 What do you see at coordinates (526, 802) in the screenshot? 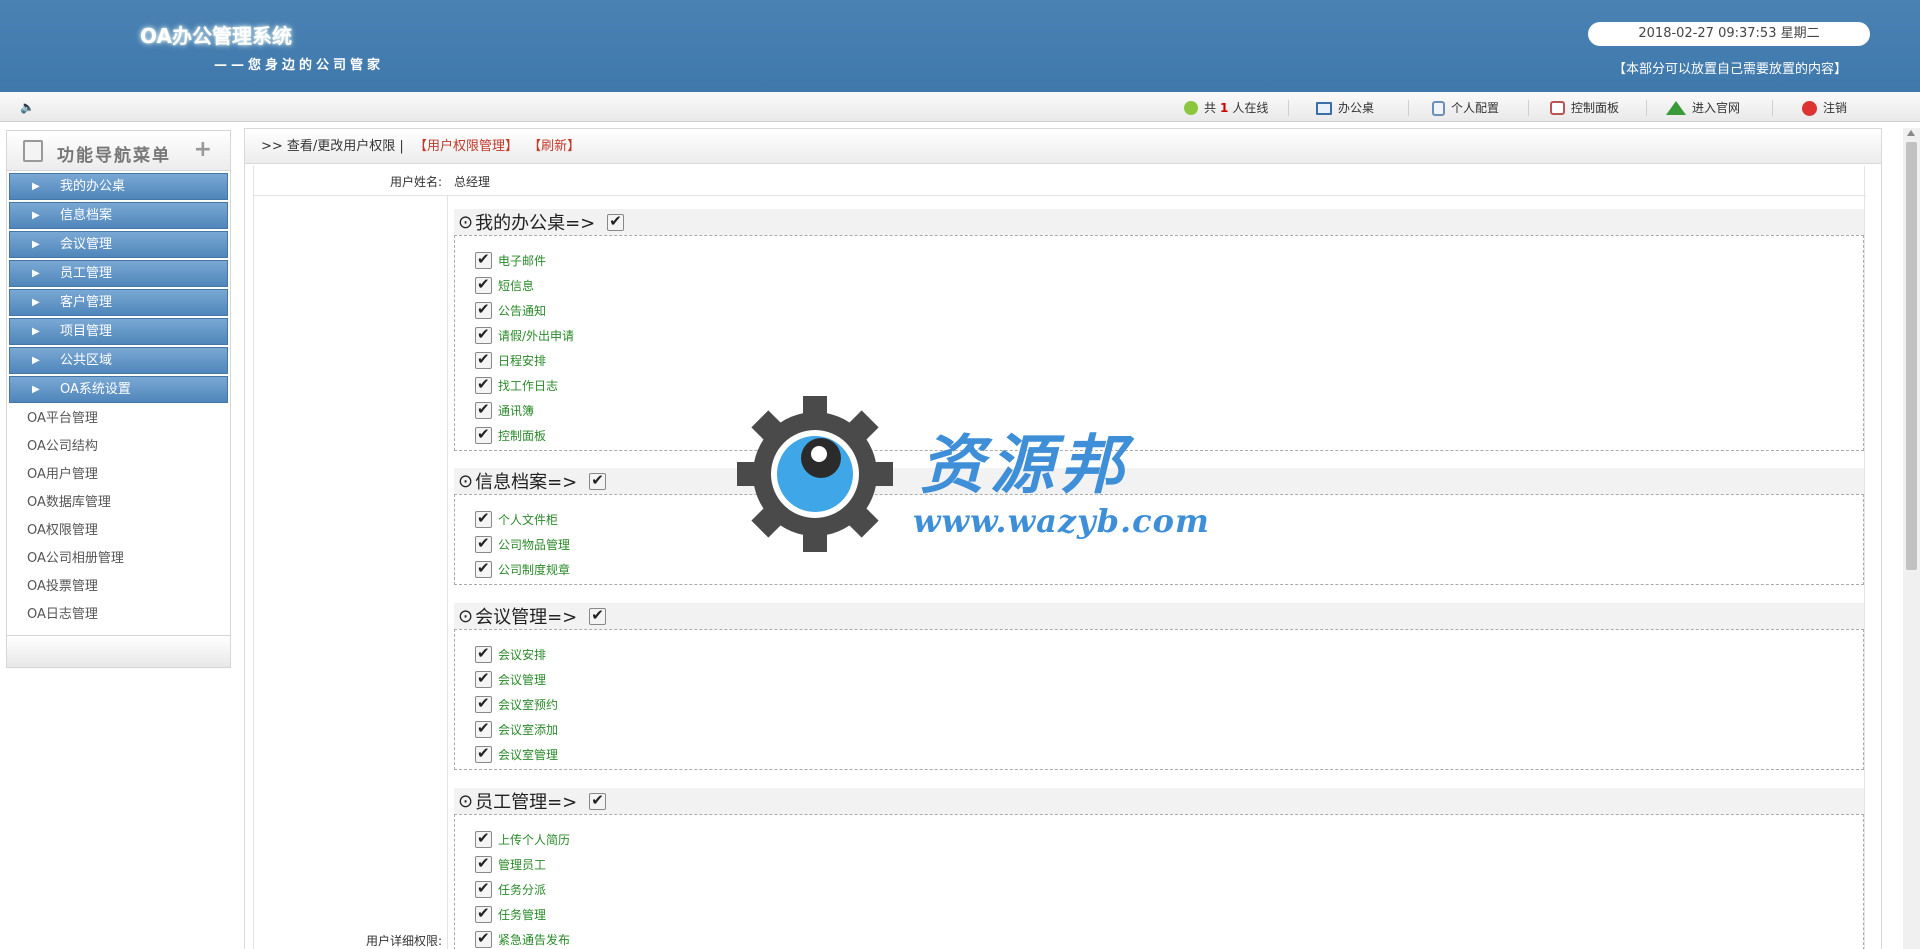
I see `section-title: 员工管理=>` at bounding box center [526, 802].